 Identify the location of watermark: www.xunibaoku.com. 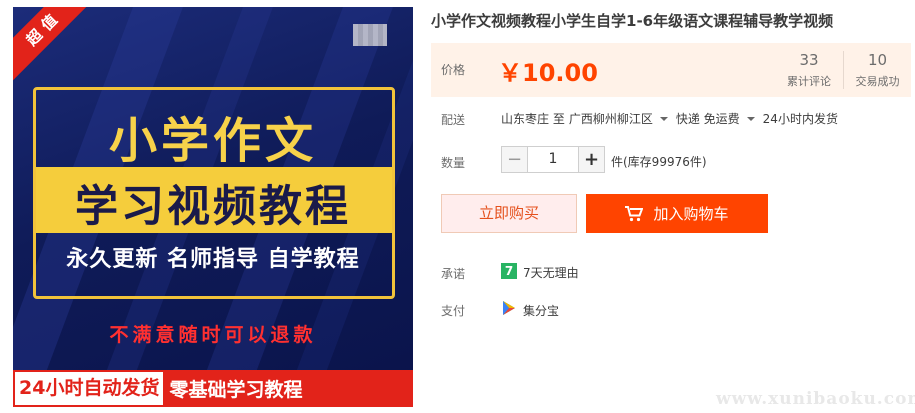
(815, 399).